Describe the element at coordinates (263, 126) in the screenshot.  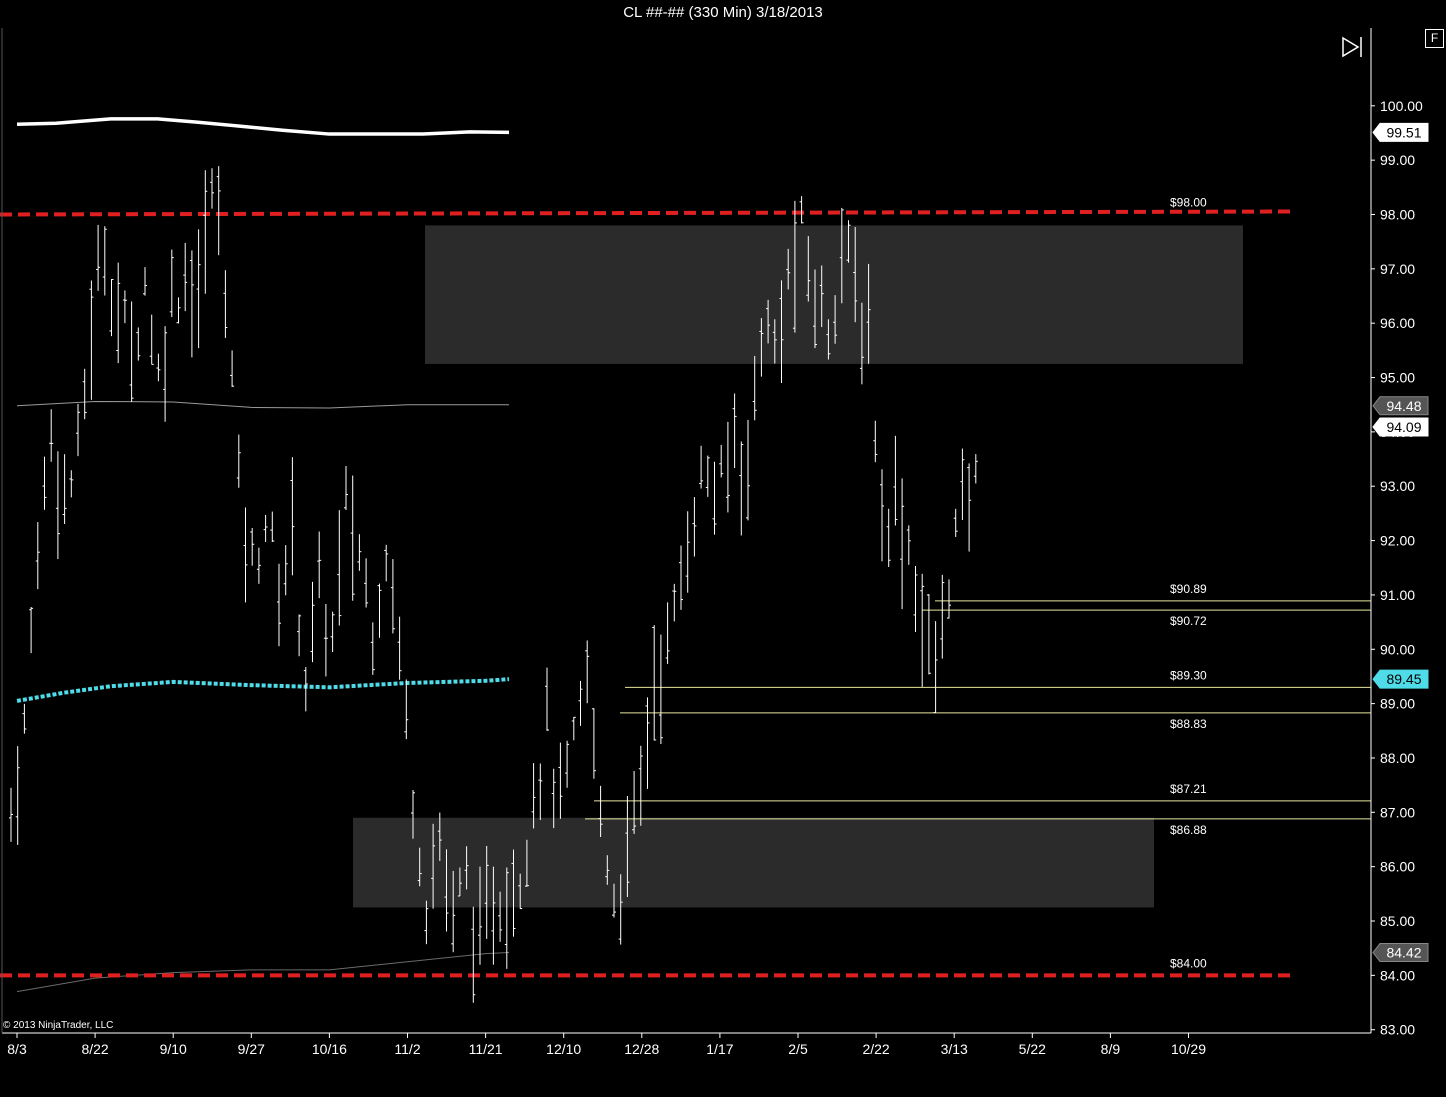
I see `ma-line-slow` at that location.